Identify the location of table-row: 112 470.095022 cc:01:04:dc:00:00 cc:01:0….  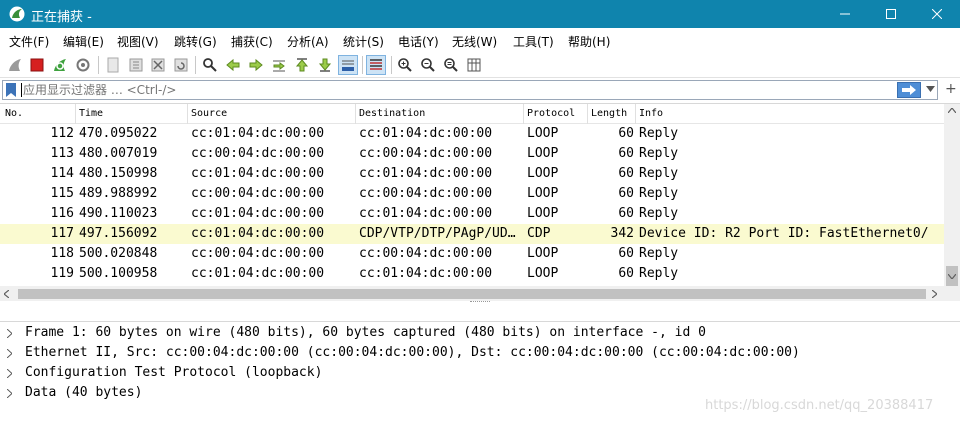
(472, 134).